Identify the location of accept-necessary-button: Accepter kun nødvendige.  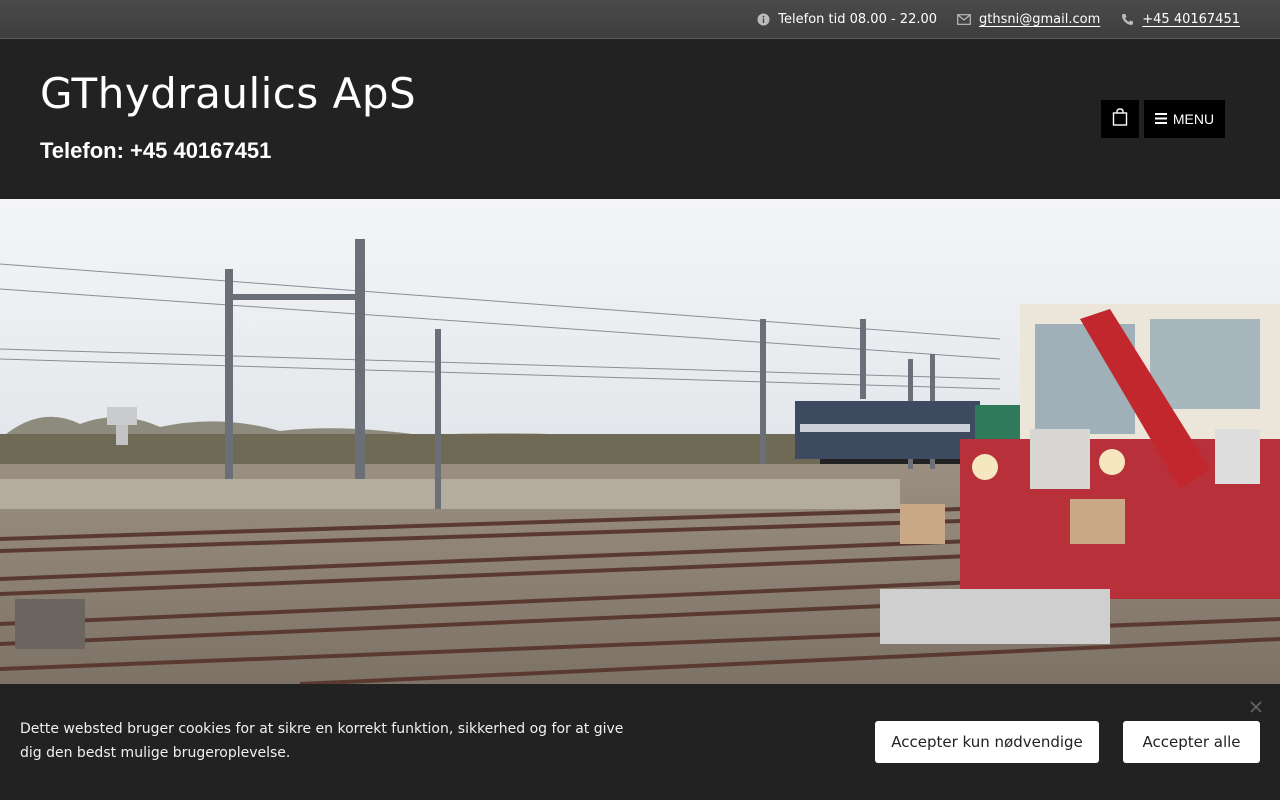
(987, 742).